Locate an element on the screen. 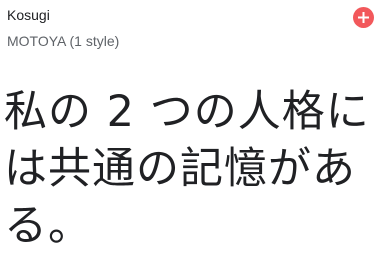 This screenshot has width=388, height=255. add-font-button is located at coordinates (363, 17).